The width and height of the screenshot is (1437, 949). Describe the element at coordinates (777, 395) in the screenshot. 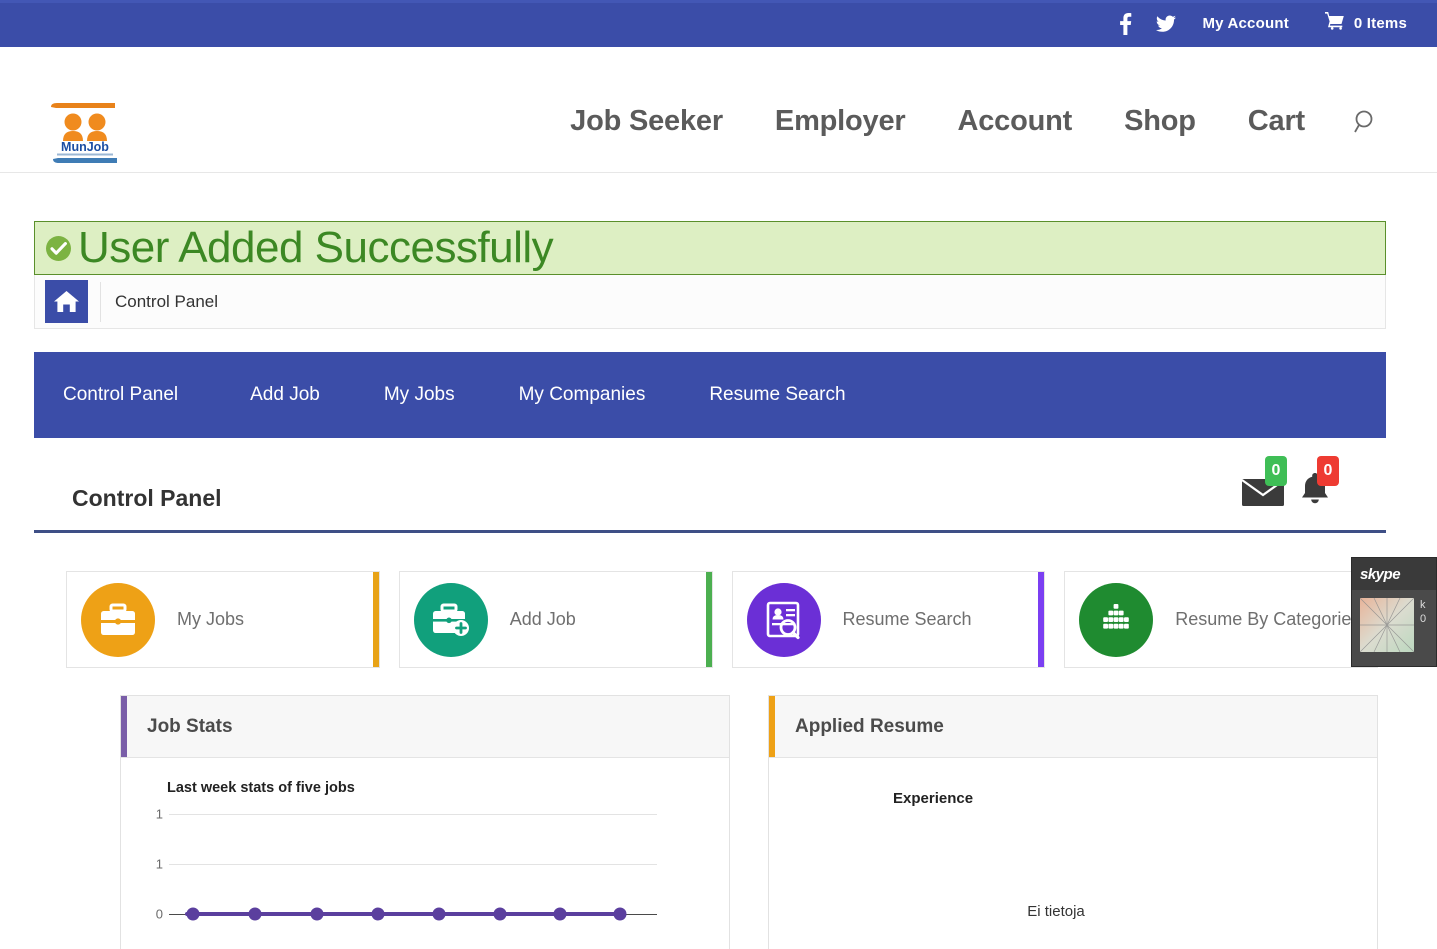

I see `tab-resume-search: Resume Search` at that location.